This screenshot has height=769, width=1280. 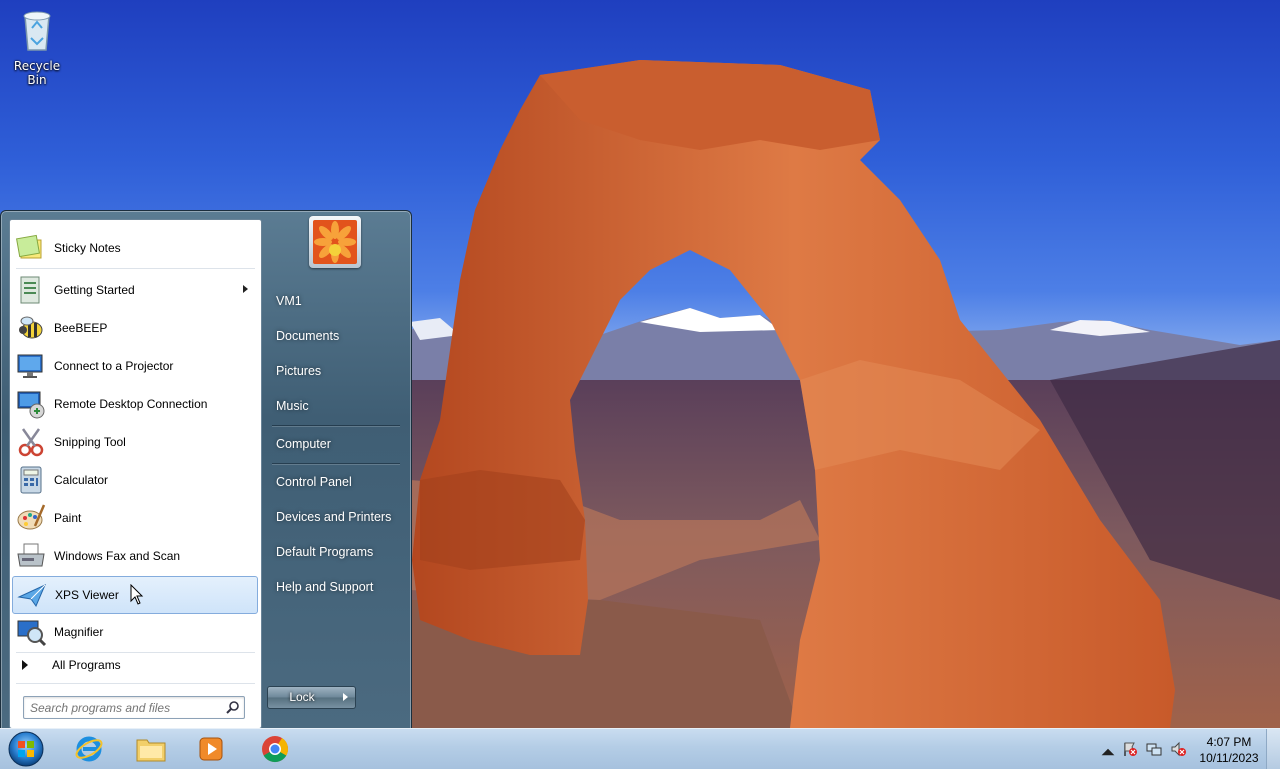 I want to click on folder-icon, so click(x=151, y=750).